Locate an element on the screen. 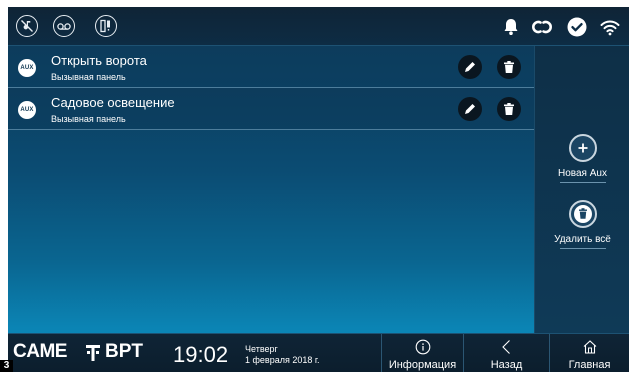 The image size is (629, 372). music-off-icon is located at coordinates (27, 26).